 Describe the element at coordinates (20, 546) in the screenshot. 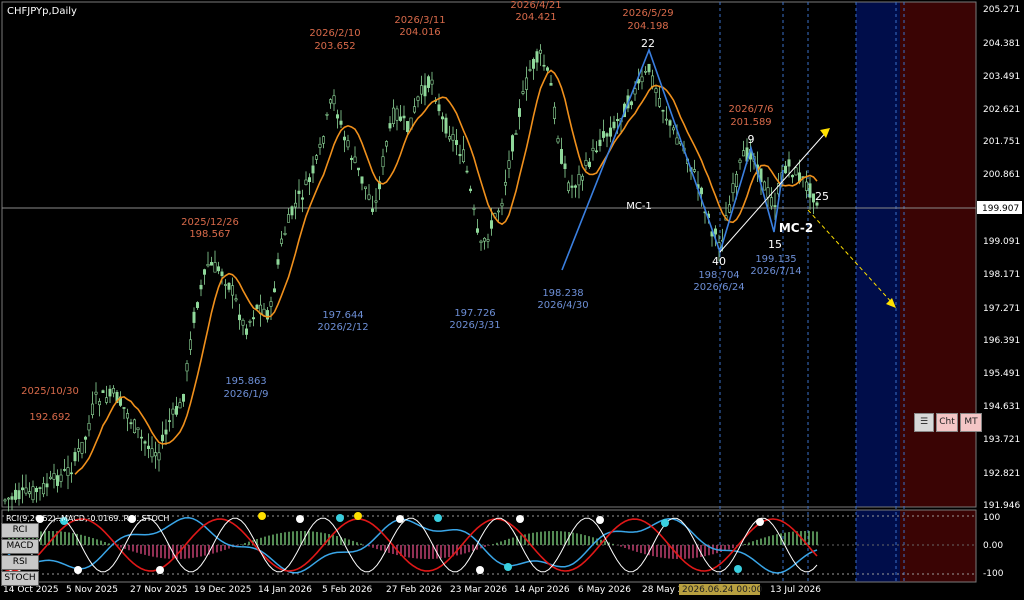

I see `macd-button: MACD` at that location.